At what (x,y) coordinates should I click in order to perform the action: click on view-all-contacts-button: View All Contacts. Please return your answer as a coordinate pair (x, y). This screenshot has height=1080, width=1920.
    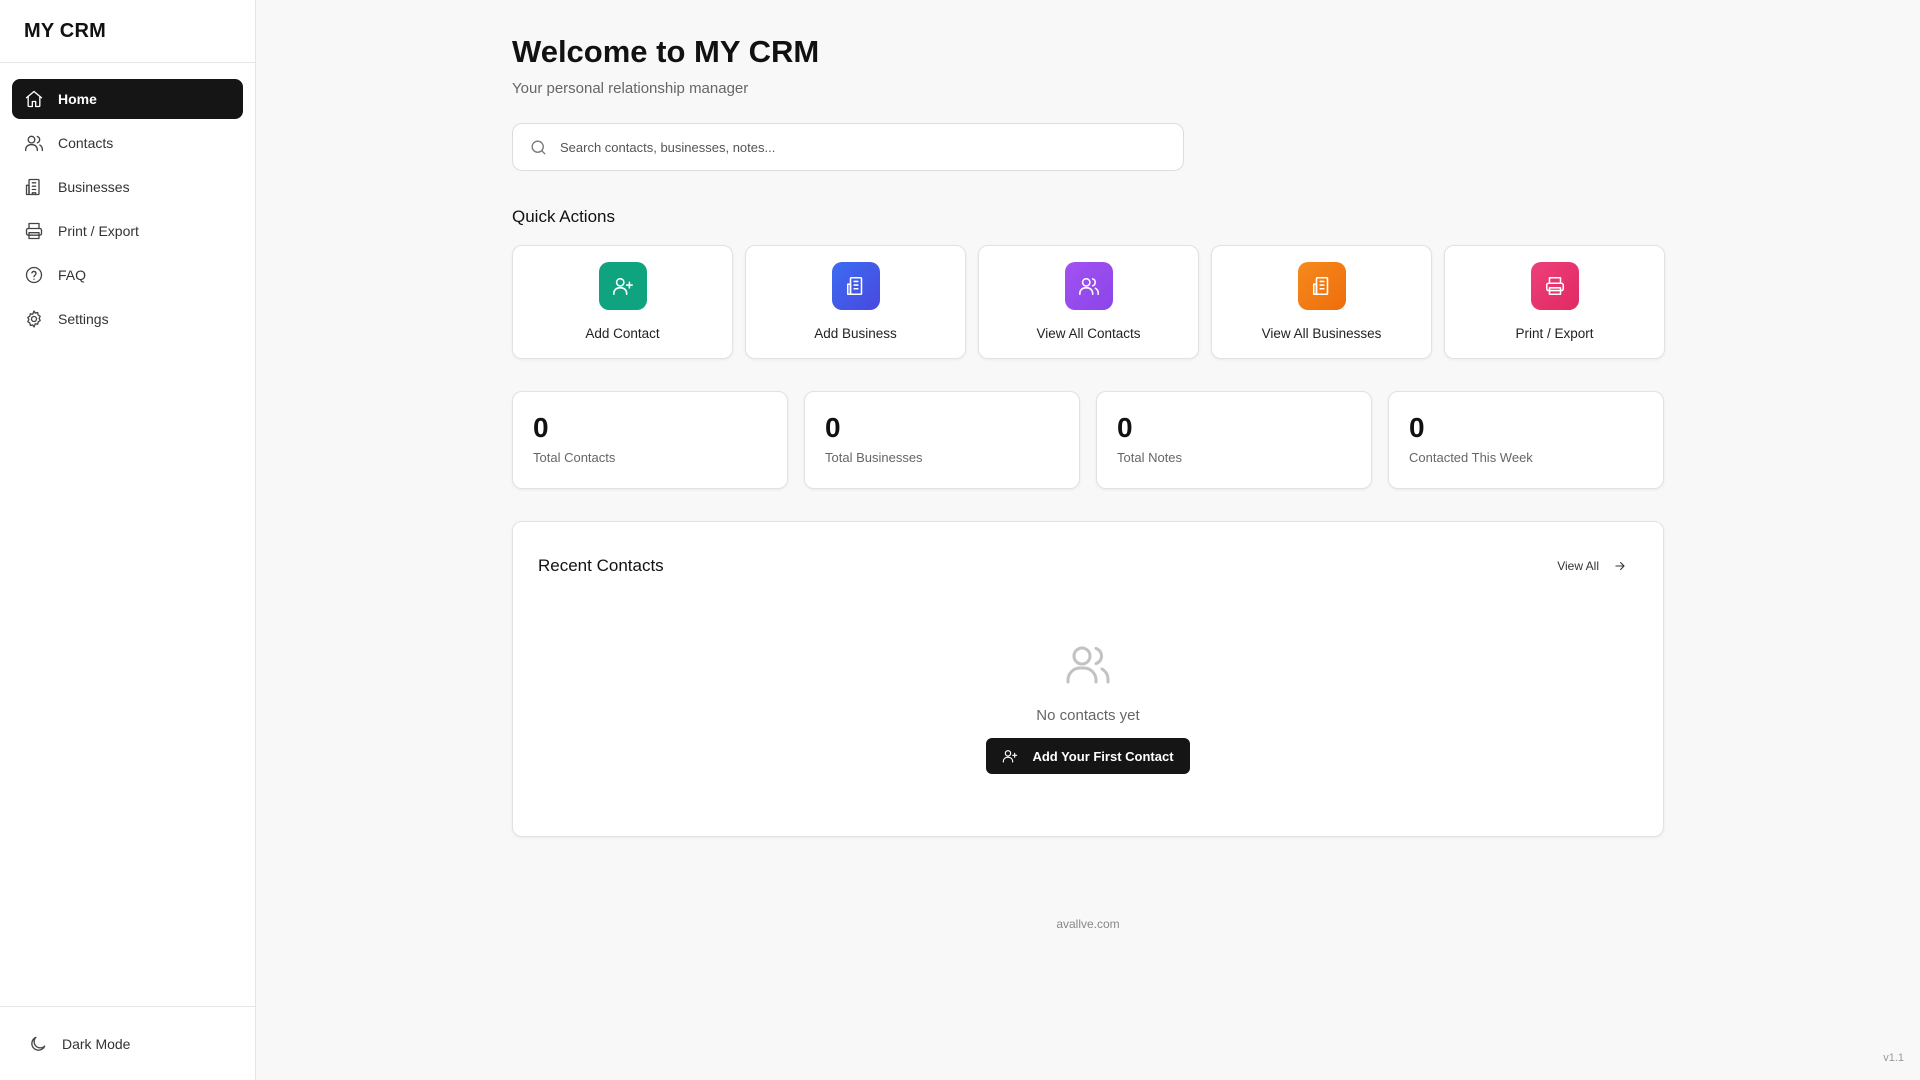
    Looking at the image, I should click on (1088, 302).